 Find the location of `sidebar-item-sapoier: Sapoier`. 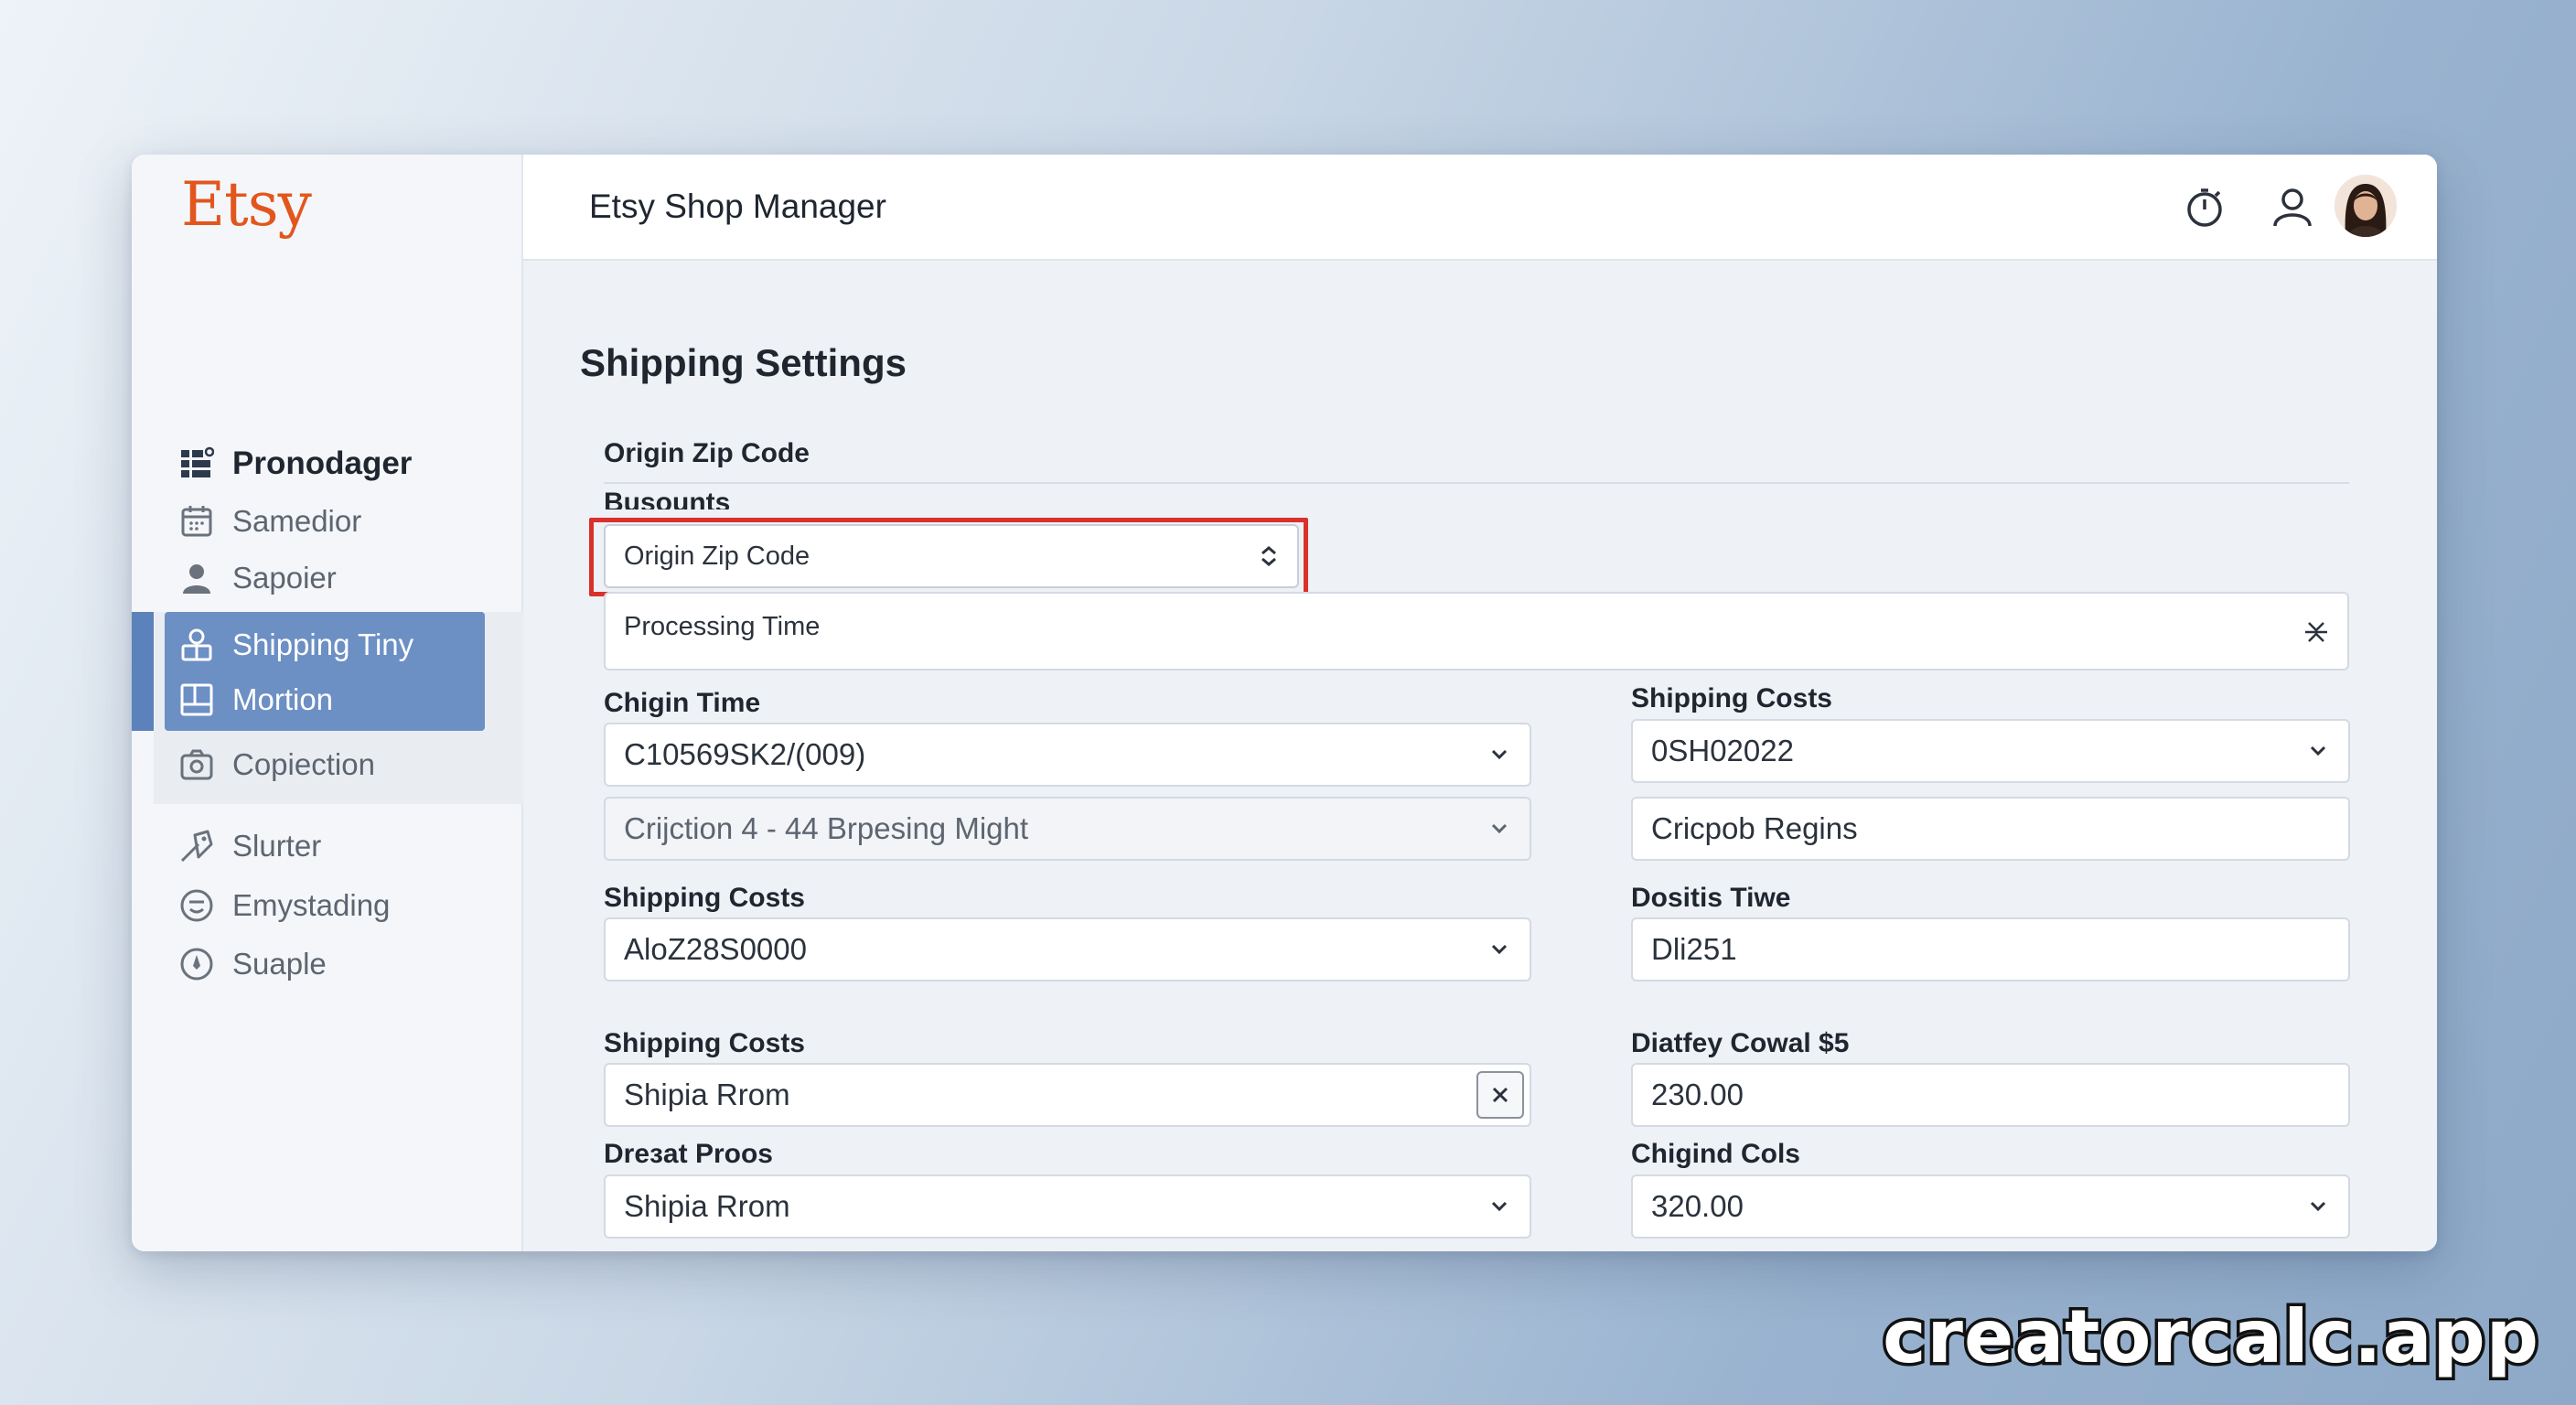

sidebar-item-sapoier: Sapoier is located at coordinates (257, 578).